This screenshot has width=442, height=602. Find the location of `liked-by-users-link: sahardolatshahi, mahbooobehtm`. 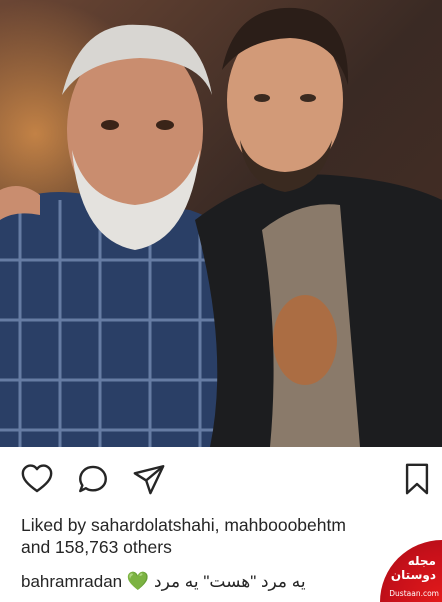

liked-by-users-link: sahardolatshahi, mahbooobehtm is located at coordinates (218, 525).